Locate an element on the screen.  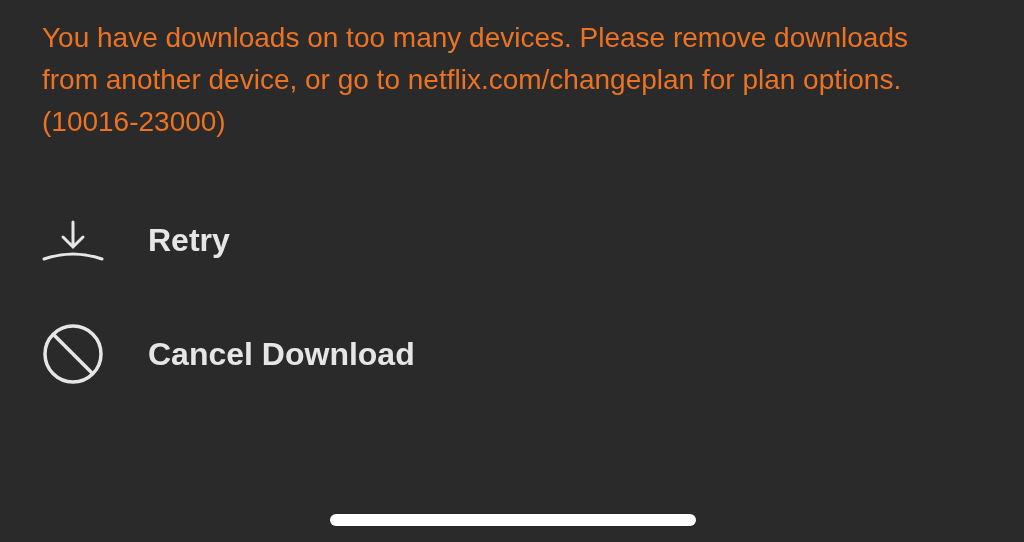
download-icon is located at coordinates (73, 240).